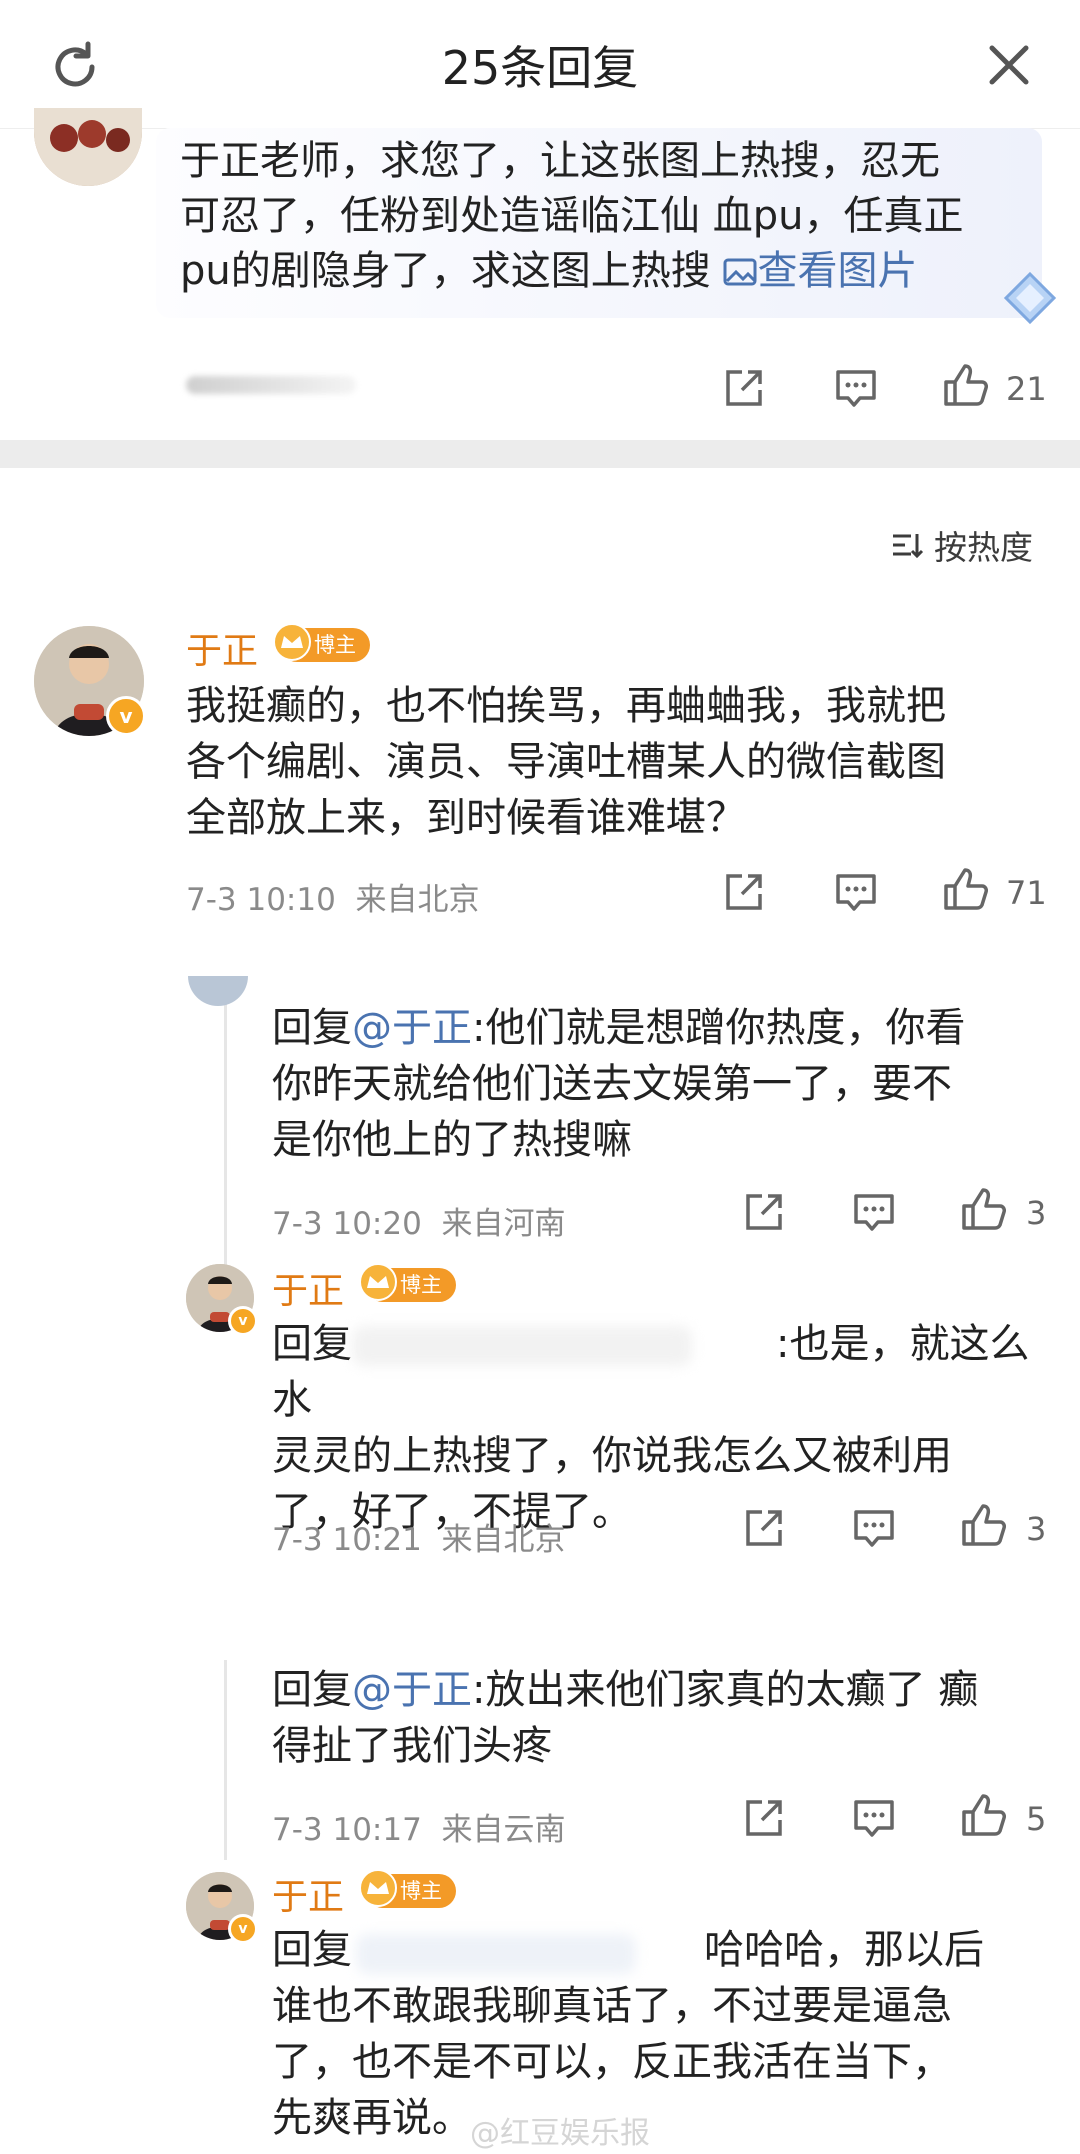 The height and width of the screenshot is (2154, 1080). Describe the element at coordinates (222, 648) in the screenshot. I see `comment-author: 于正` at that location.